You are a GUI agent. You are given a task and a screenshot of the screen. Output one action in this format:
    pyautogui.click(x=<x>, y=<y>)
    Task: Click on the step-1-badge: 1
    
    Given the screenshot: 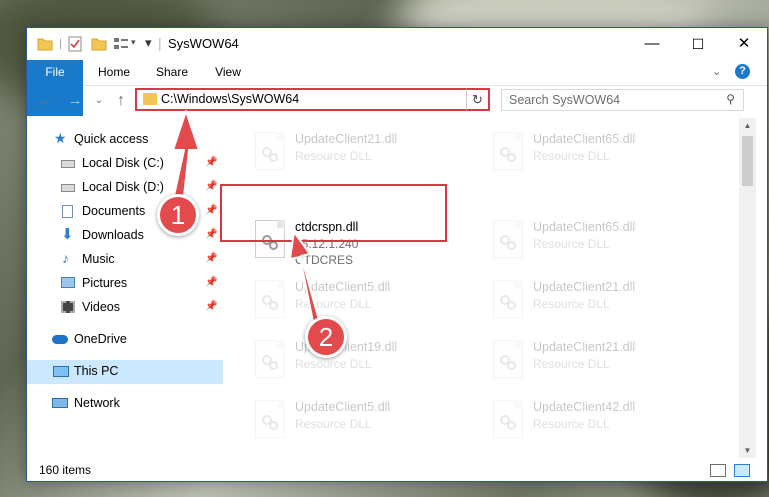 What is the action you would take?
    pyautogui.click(x=178, y=215)
    